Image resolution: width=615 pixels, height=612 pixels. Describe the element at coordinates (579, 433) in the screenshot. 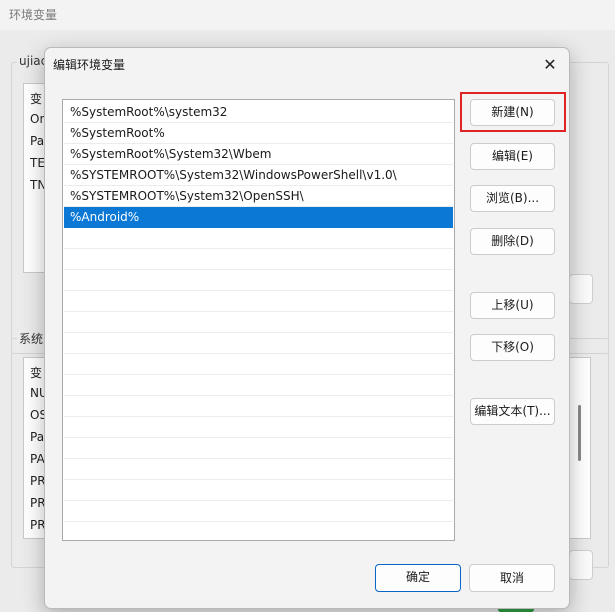

I see `system-list-scrollbar` at that location.